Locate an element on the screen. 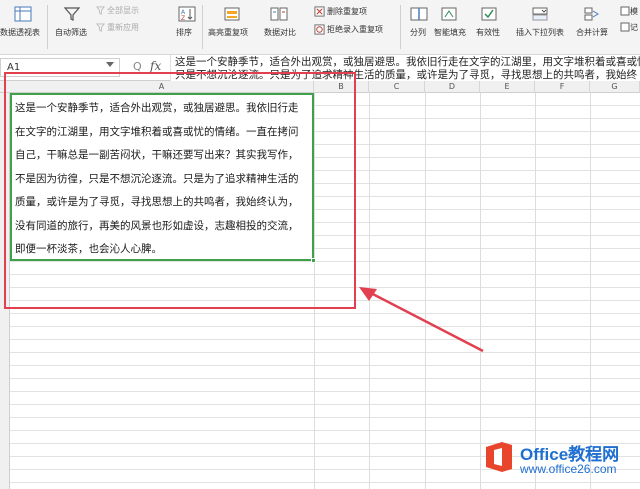 The image size is (640, 489). highlight-duplicates-icon is located at coordinates (232, 14).